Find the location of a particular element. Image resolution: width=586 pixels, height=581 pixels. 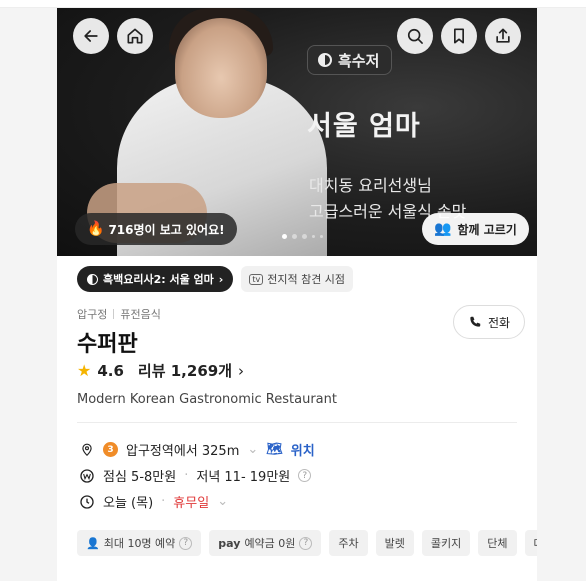

search-icon is located at coordinates (415, 36).